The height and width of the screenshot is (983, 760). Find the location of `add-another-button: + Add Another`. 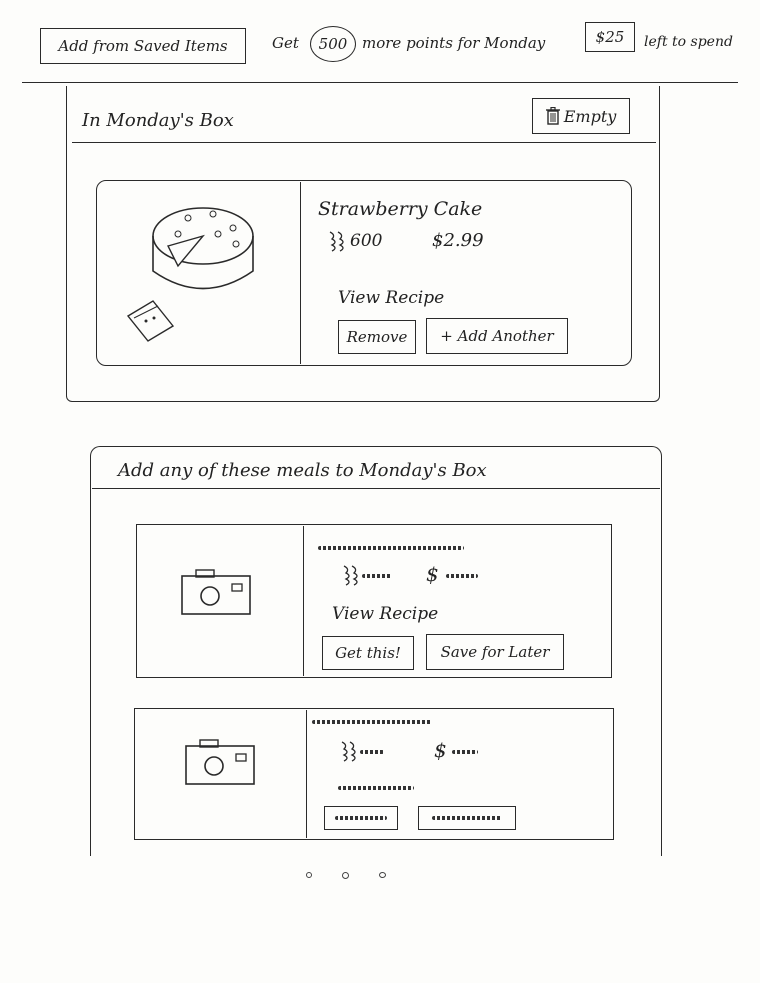

add-another-button: + Add Another is located at coordinates (497, 336).